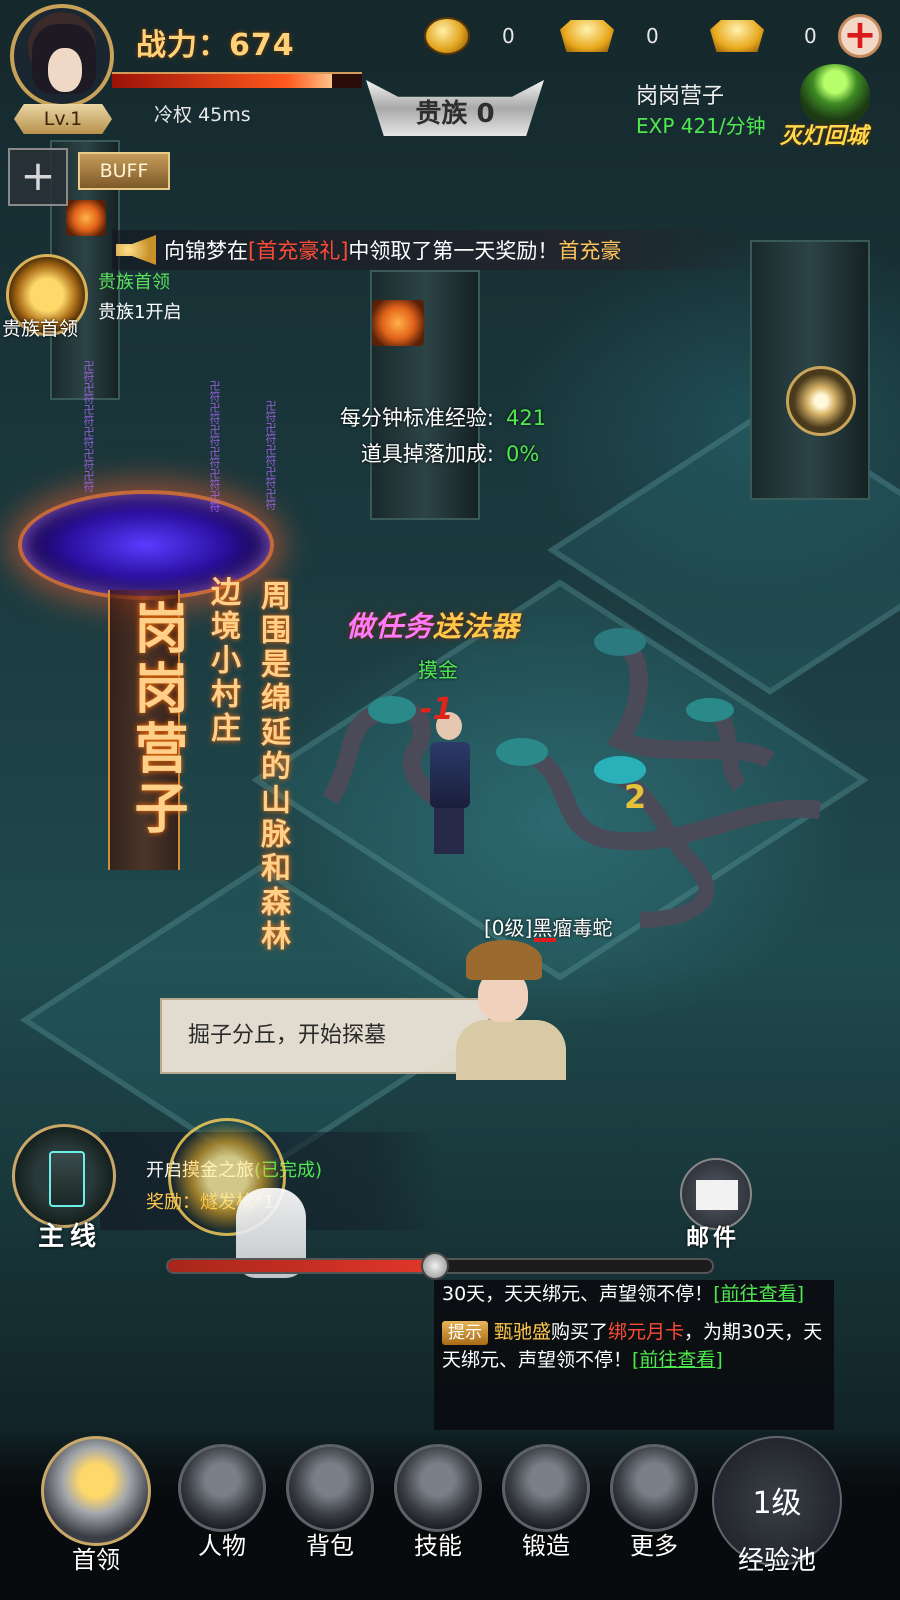 The image size is (900, 1600). I want to click on locked-ingot-icon, so click(587, 36).